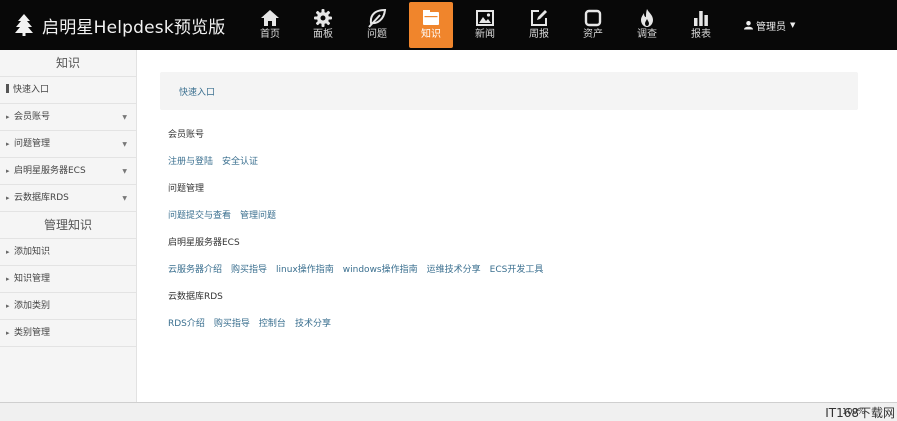  I want to click on nav-panel-label: 面板, so click(323, 34).